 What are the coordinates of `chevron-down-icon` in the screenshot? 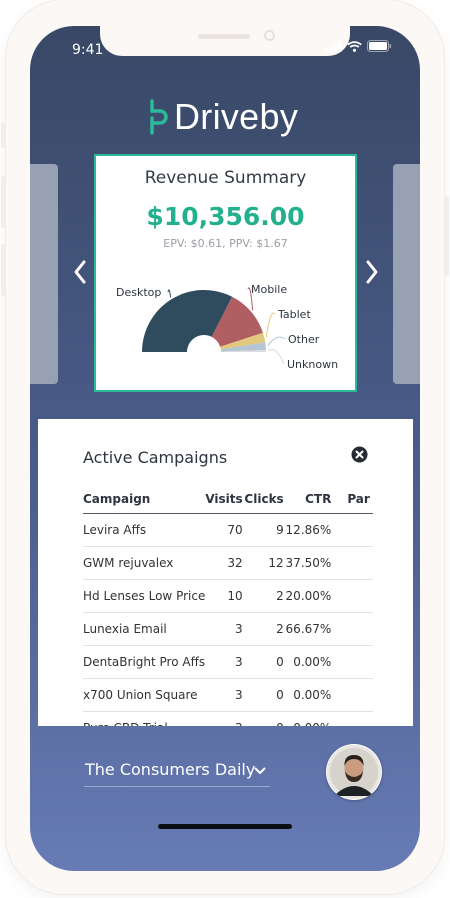 It's located at (260, 770).